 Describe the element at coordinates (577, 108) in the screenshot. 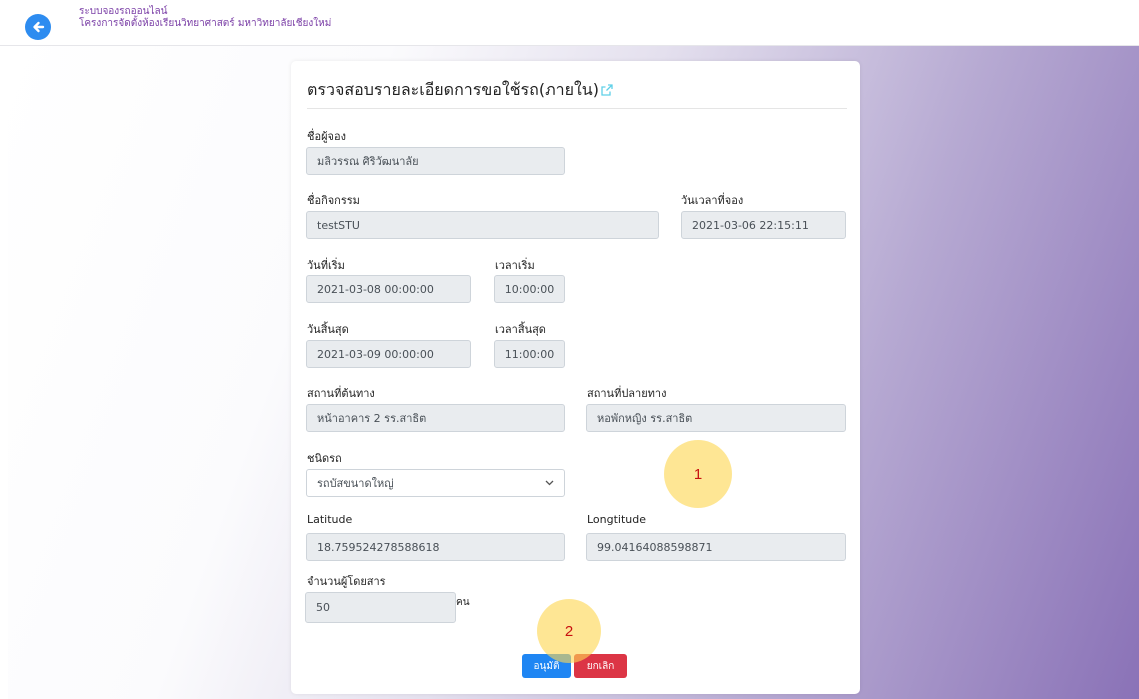

I see `divider` at that location.